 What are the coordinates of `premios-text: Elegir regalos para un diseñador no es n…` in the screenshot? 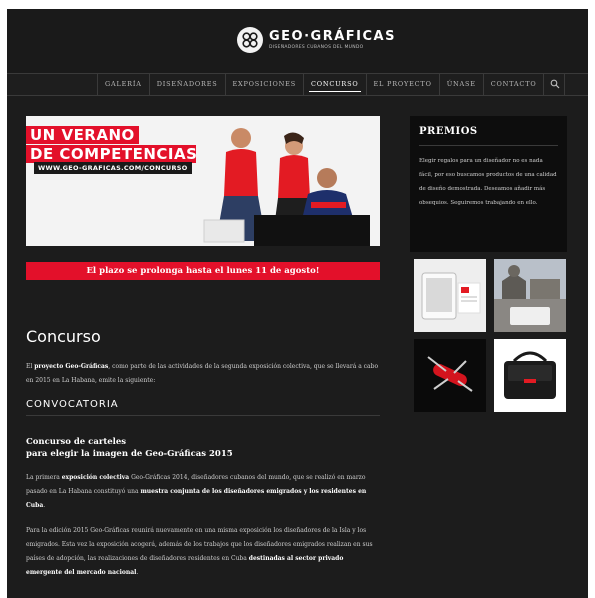 It's located at (488, 182).